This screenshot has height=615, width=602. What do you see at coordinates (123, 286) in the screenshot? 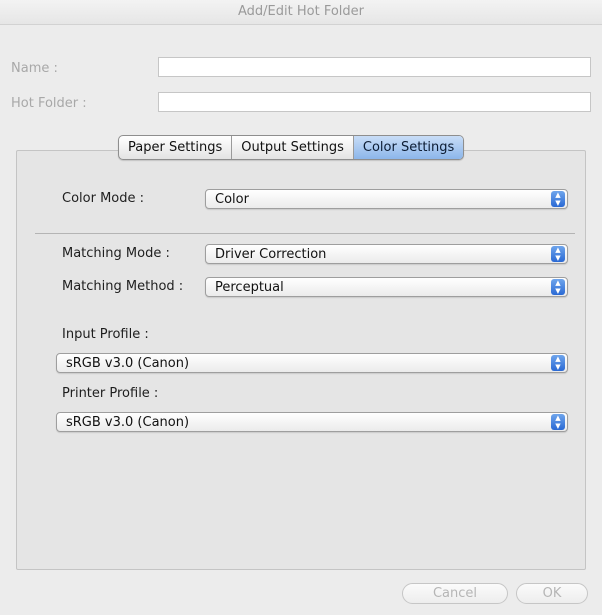
I see `matching-method-label: Matching Method :` at bounding box center [123, 286].